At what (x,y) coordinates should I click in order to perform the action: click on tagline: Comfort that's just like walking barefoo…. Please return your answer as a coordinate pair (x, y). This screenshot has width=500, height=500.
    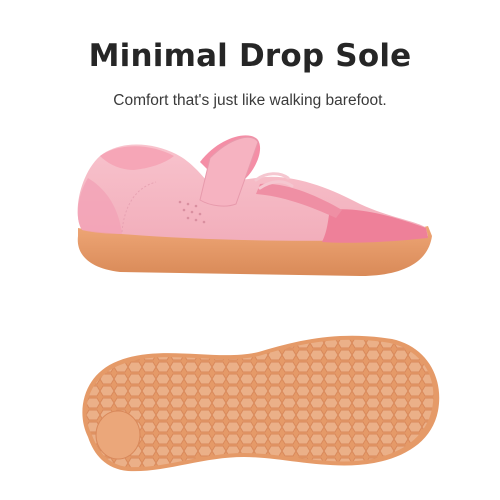
    Looking at the image, I should click on (250, 100).